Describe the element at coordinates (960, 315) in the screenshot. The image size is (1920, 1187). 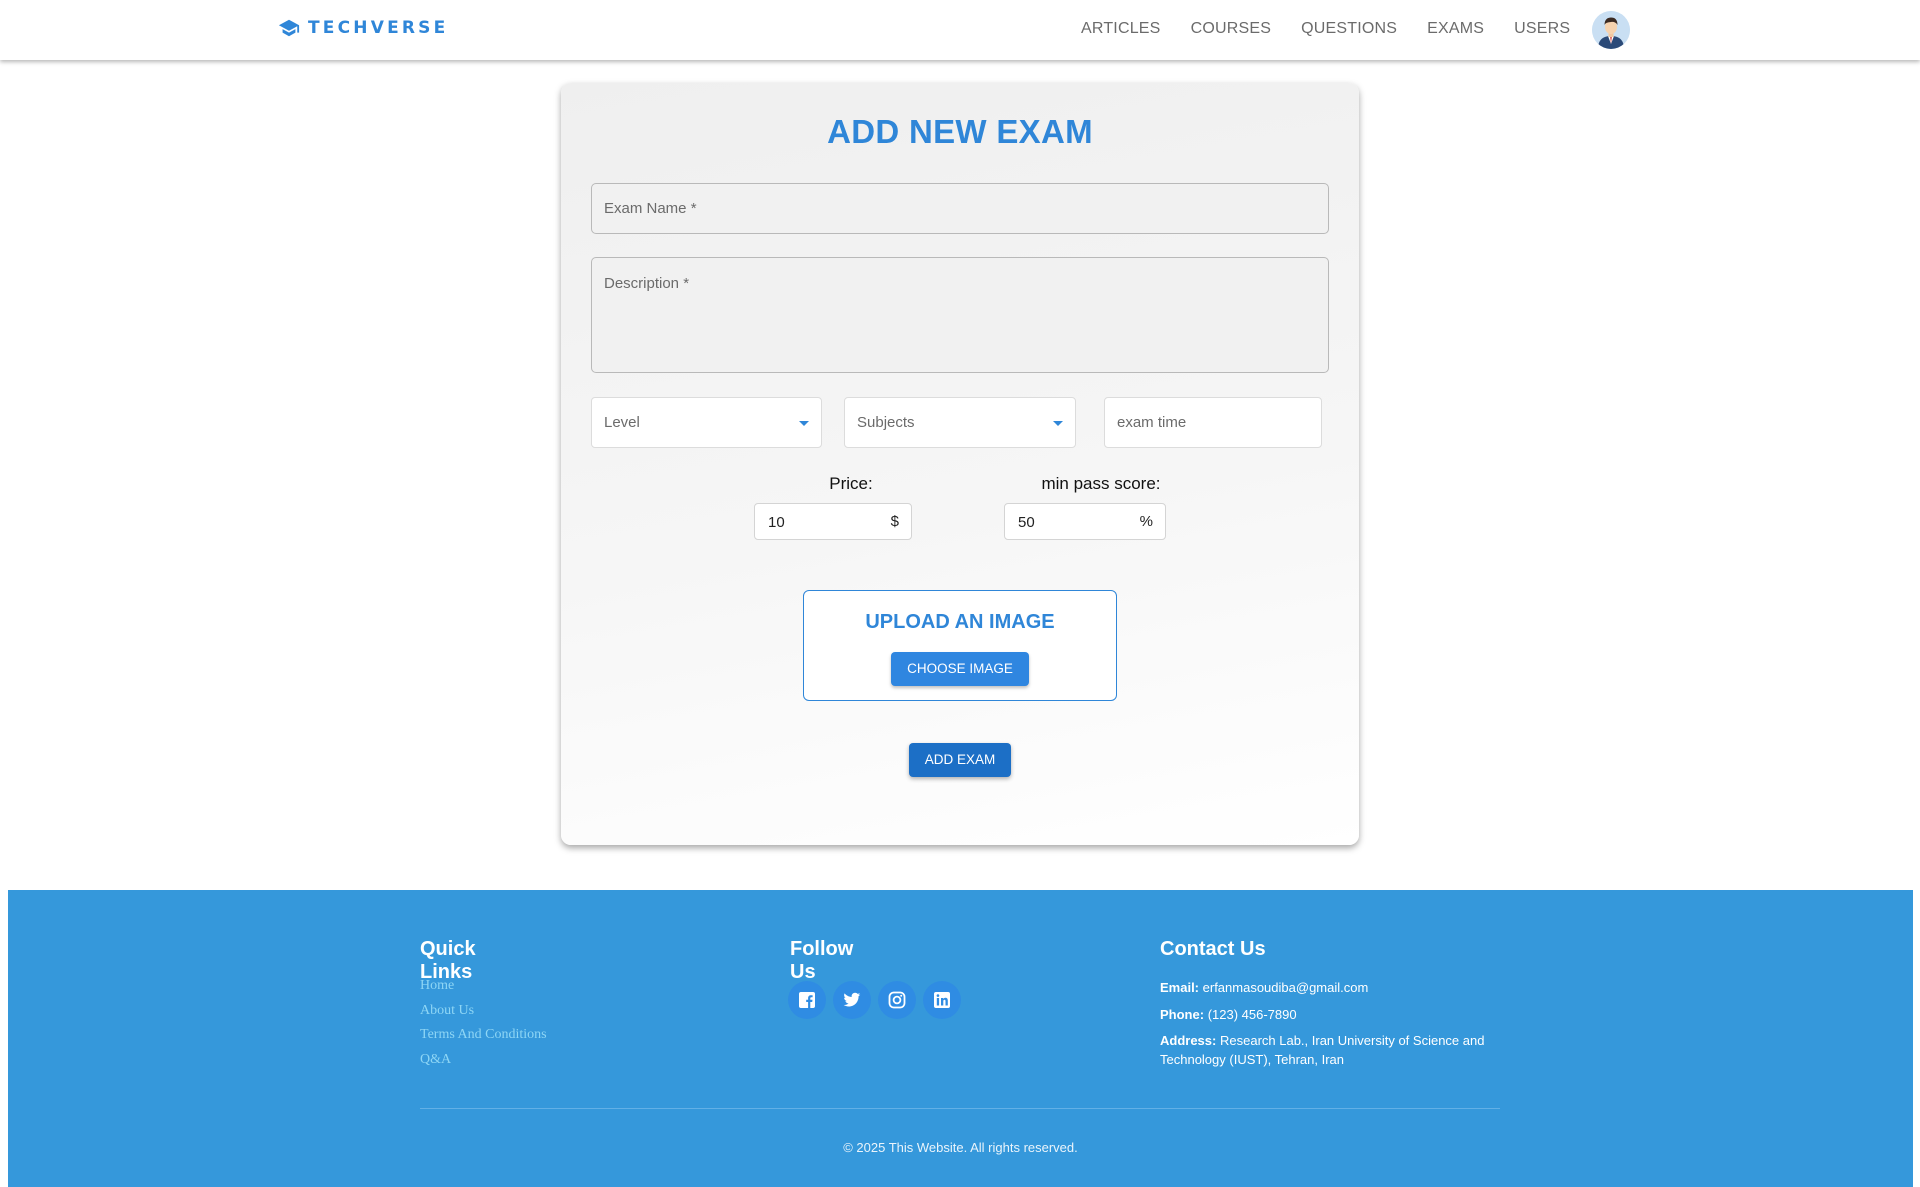
I see `description-textarea: Description *` at that location.